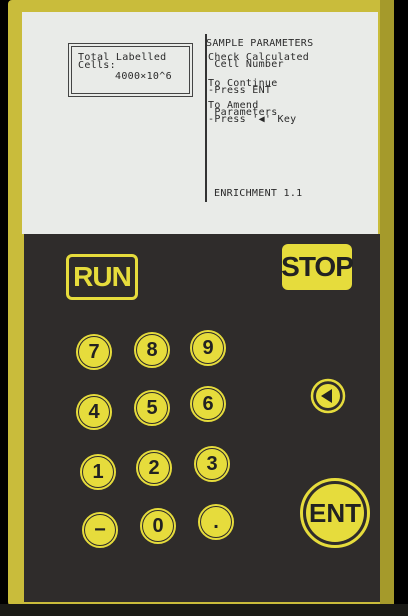 This screenshot has height=616, width=408. I want to click on stop-button: STOP, so click(317, 267).